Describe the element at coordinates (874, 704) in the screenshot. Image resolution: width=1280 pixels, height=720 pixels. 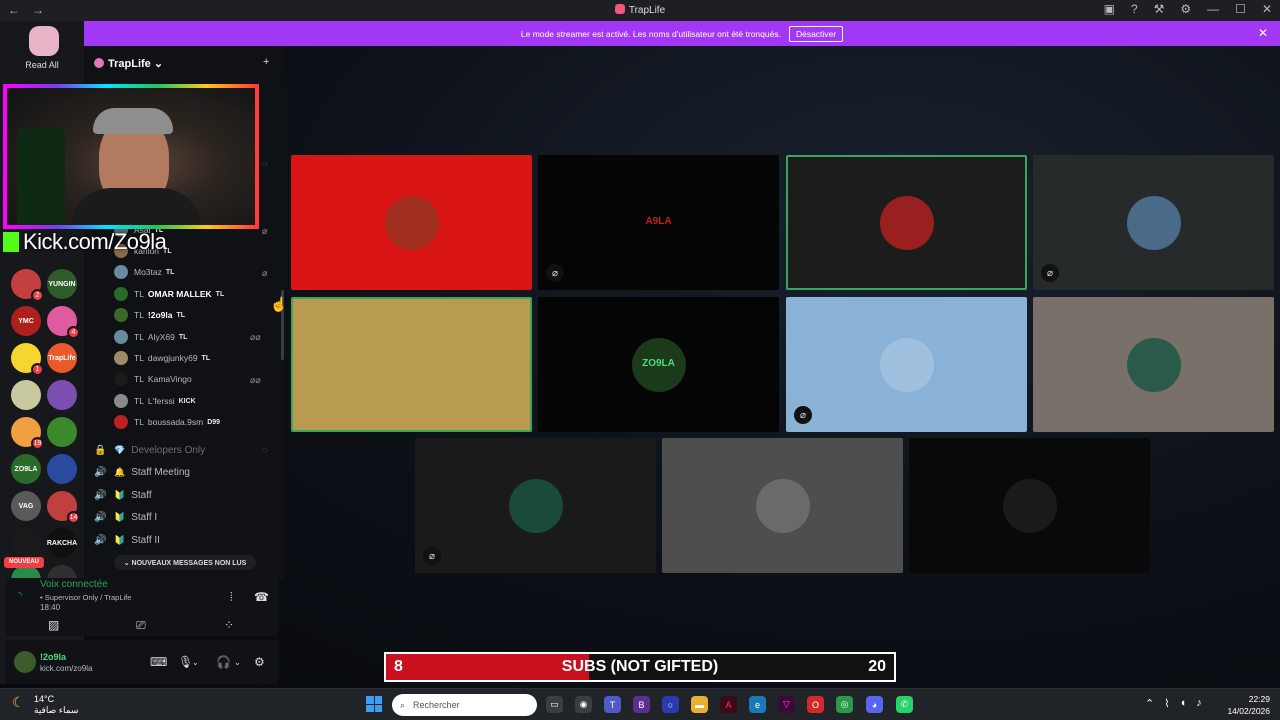
I see `discord-icon: ◕` at that location.